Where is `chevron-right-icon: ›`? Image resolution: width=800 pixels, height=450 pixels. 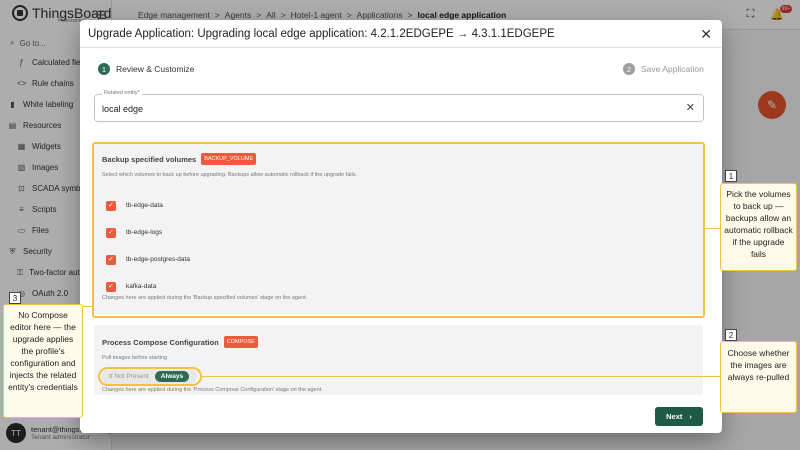
chevron-right-icon: › is located at coordinates (690, 416).